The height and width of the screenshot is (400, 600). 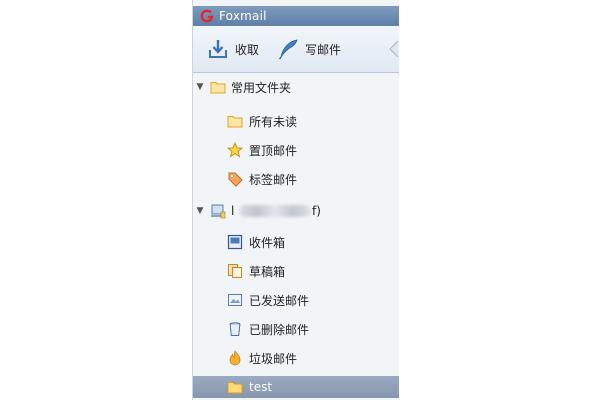 What do you see at coordinates (267, 271) in the screenshot?
I see `folder-label: 草稿箱` at bounding box center [267, 271].